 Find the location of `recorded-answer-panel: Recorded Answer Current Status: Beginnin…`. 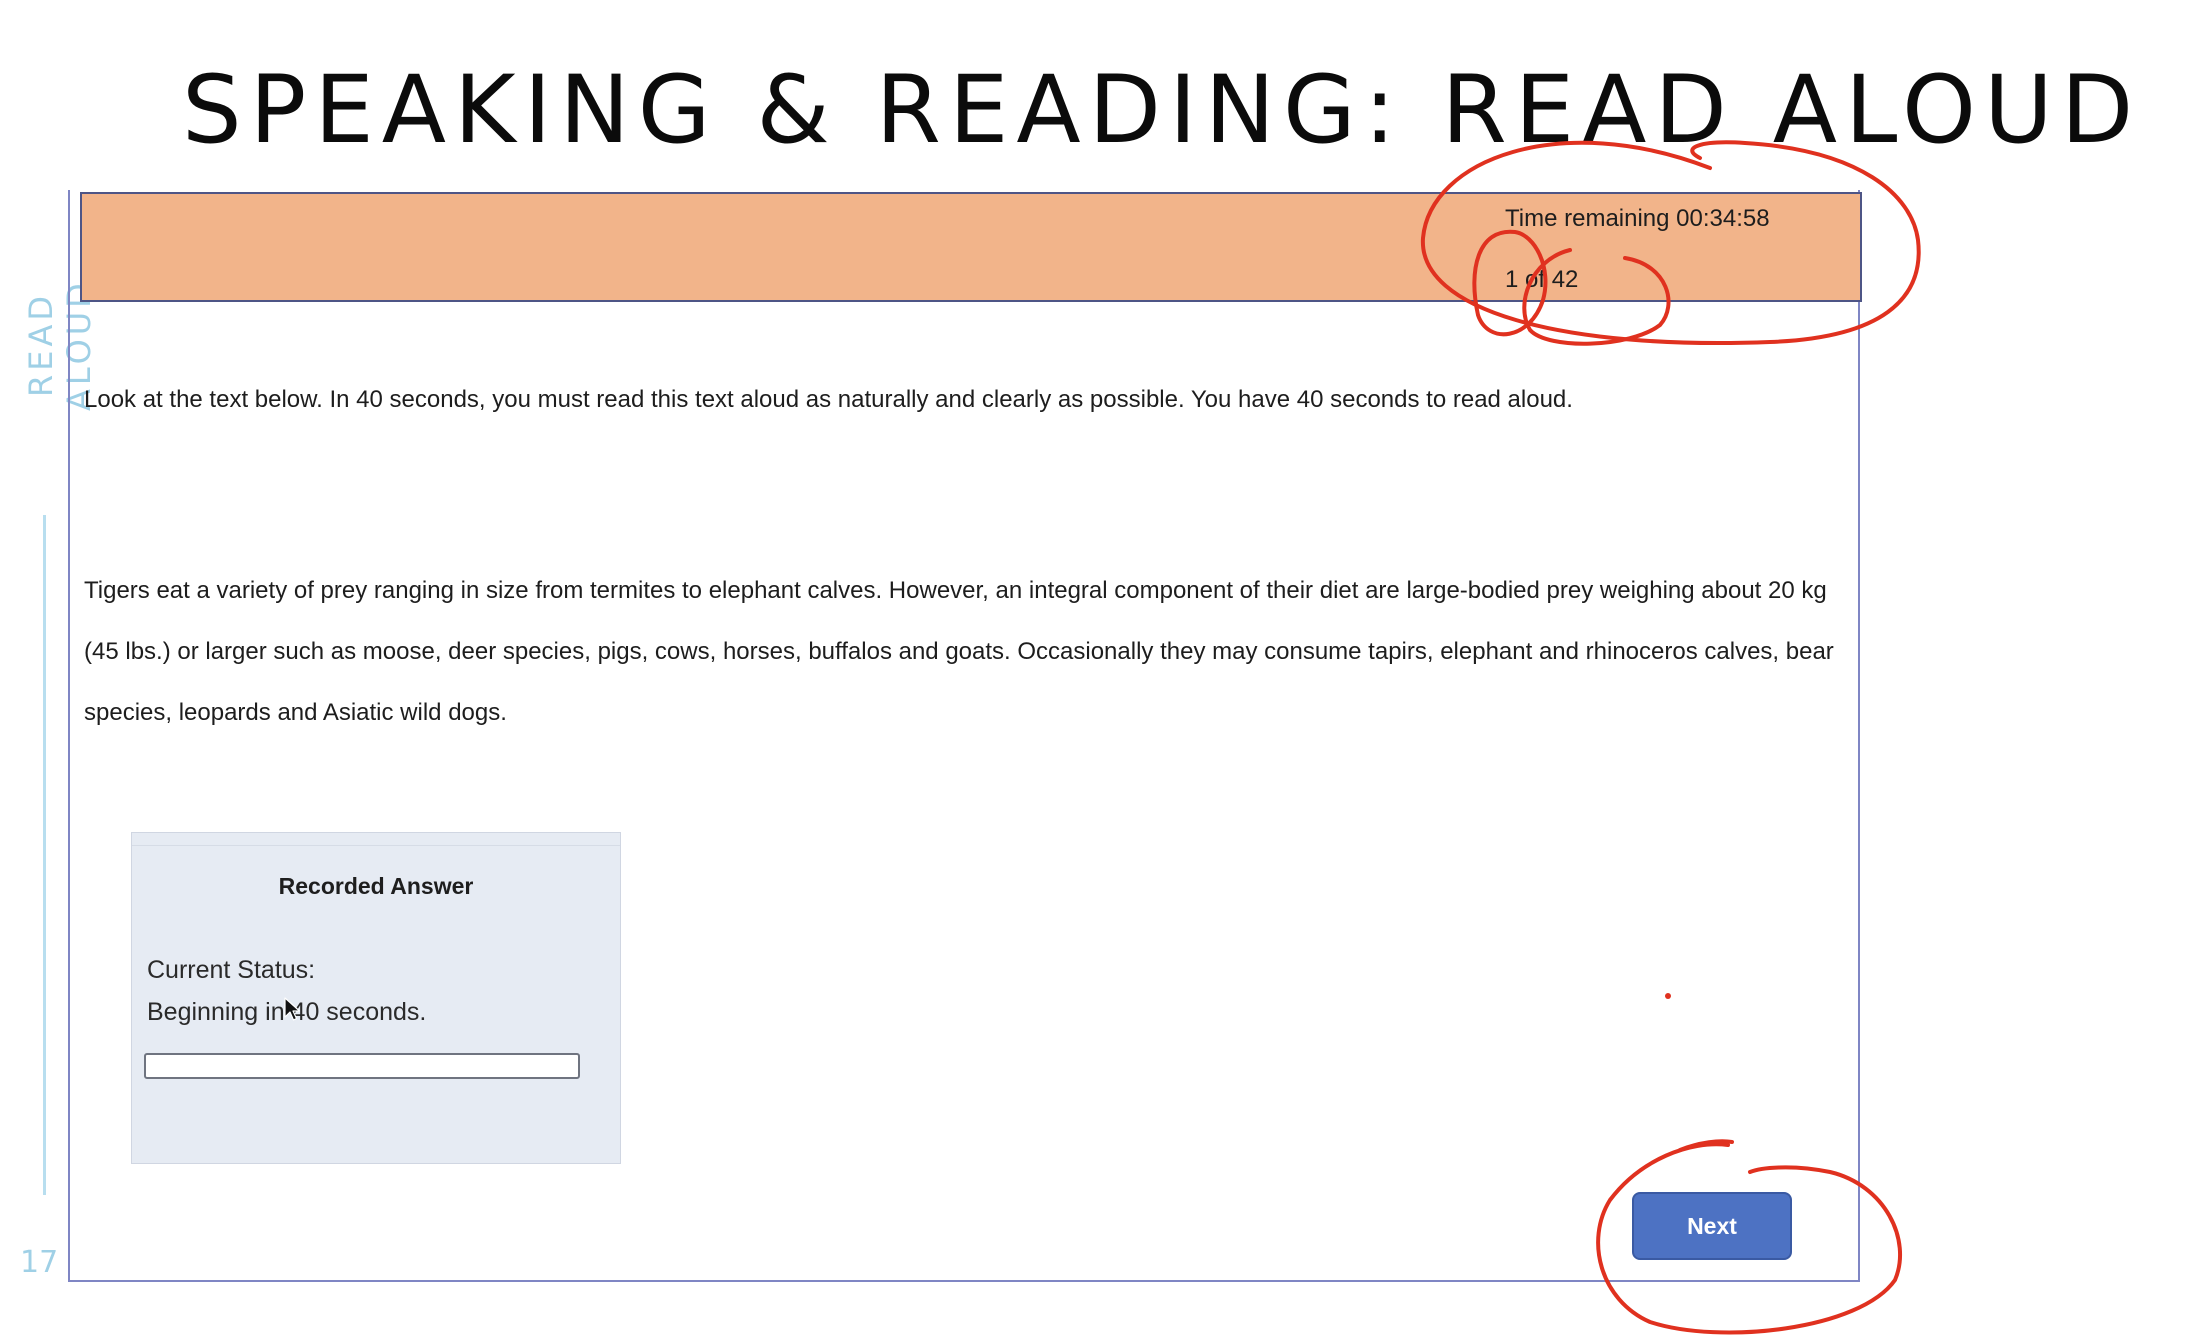

recorded-answer-panel: Recorded Answer Current Status: Beginnin… is located at coordinates (376, 998).